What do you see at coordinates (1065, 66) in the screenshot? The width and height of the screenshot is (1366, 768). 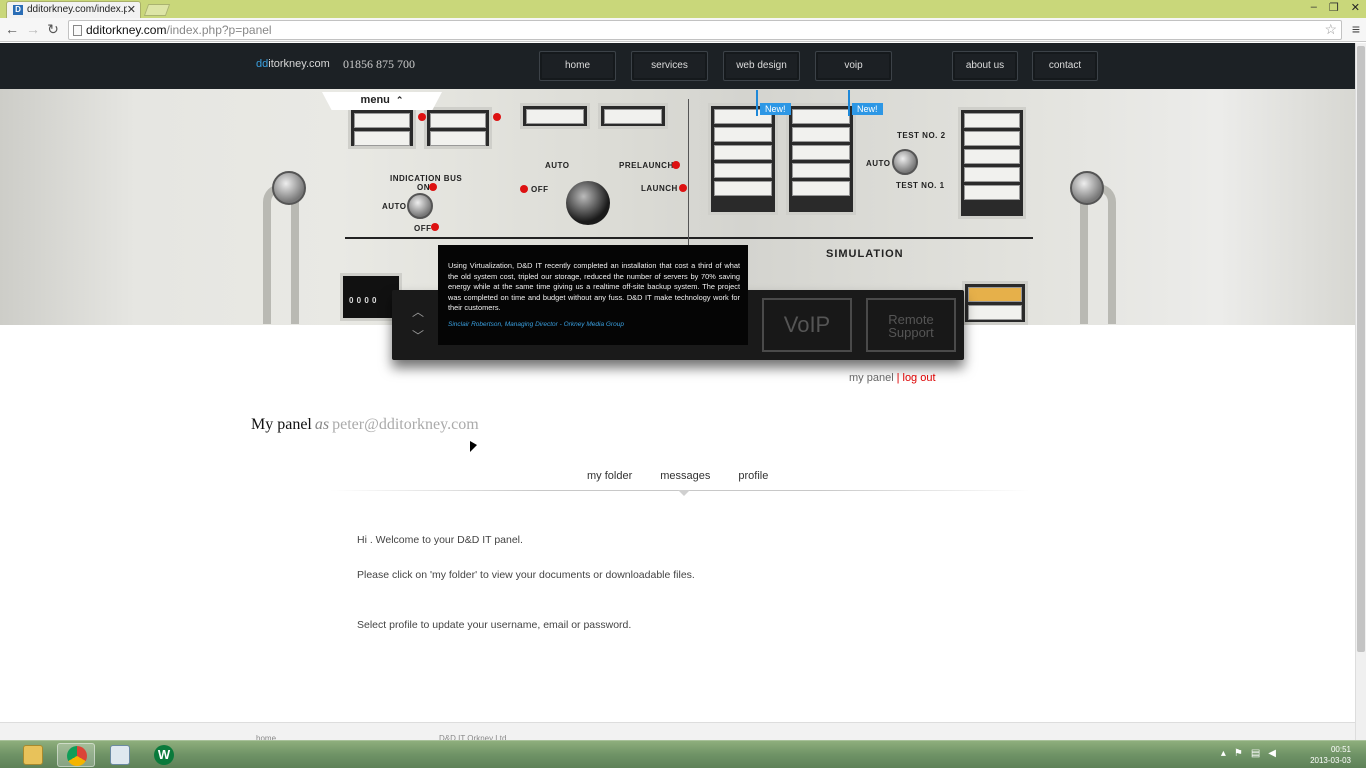 I see `nav-contact: contact` at bounding box center [1065, 66].